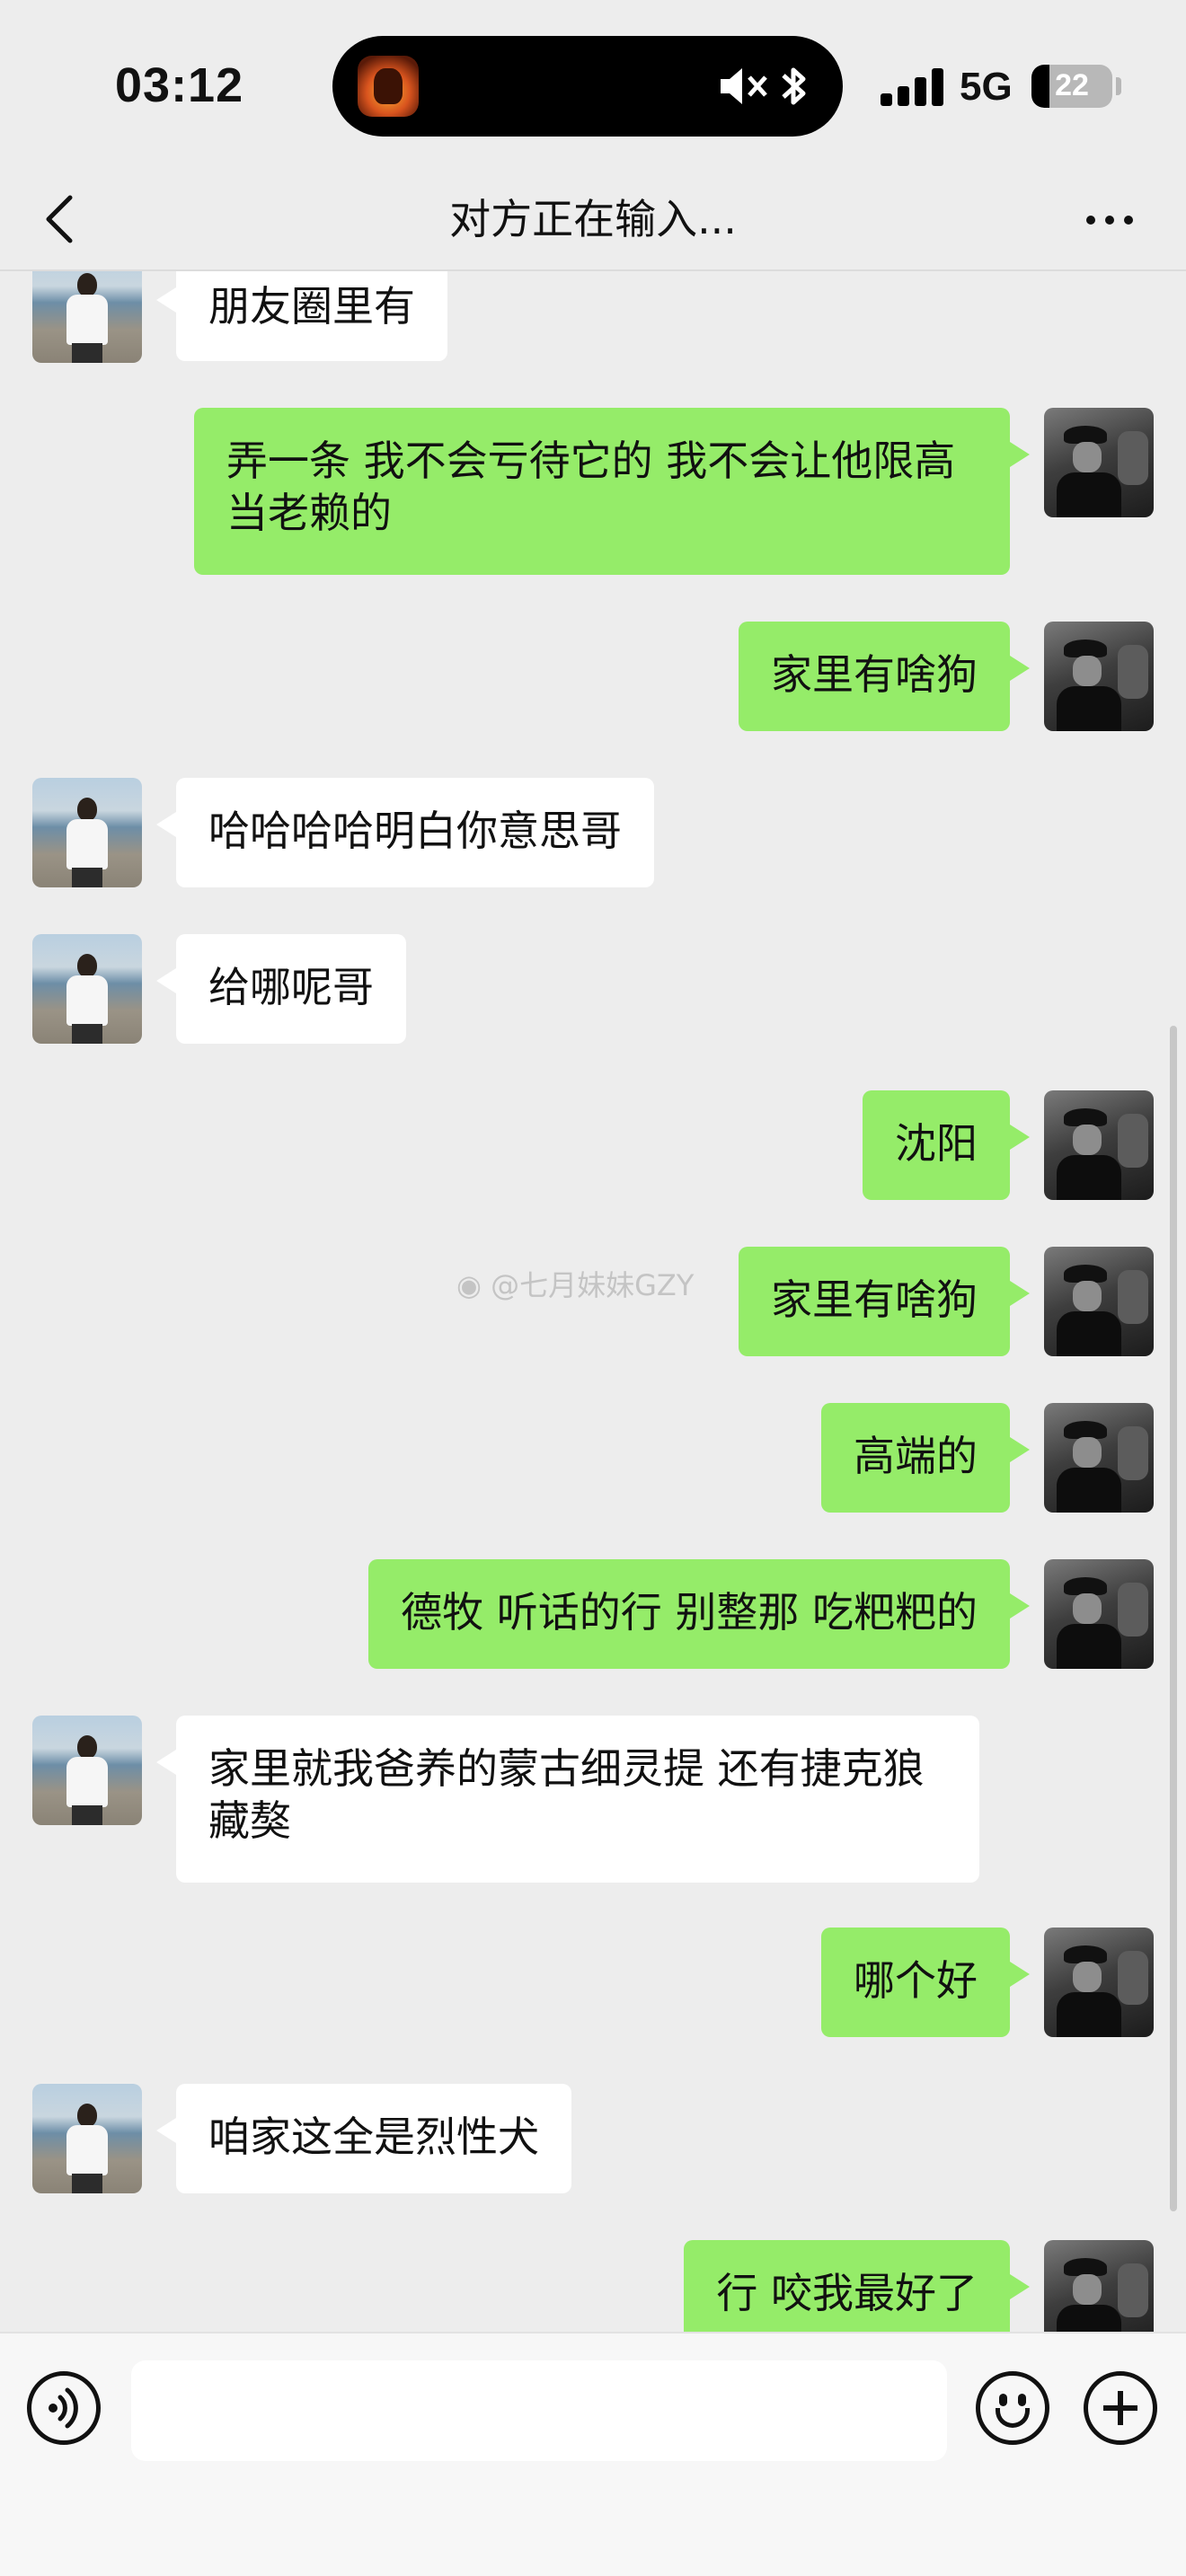 This screenshot has width=1186, height=2576. I want to click on message-text: 弄一条 我不会亏待它的 我不会让他限高 当老赖的, so click(591, 487).